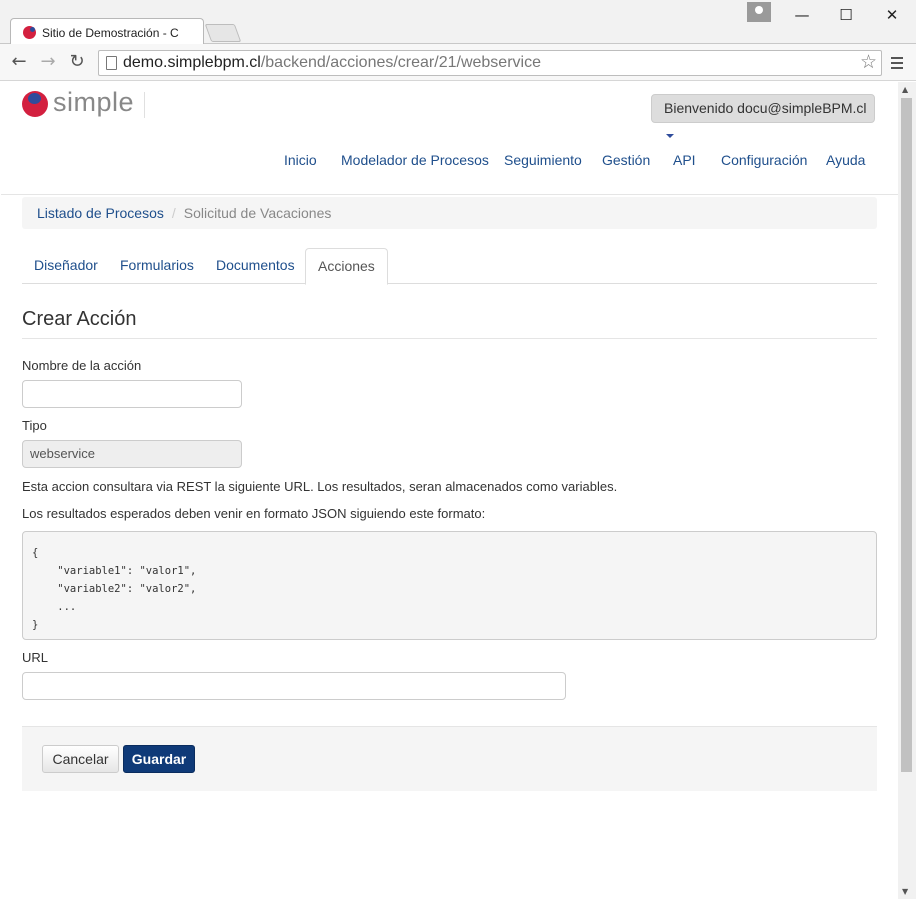  I want to click on nav-item-modelador: Modelador de Procesos, so click(415, 160).